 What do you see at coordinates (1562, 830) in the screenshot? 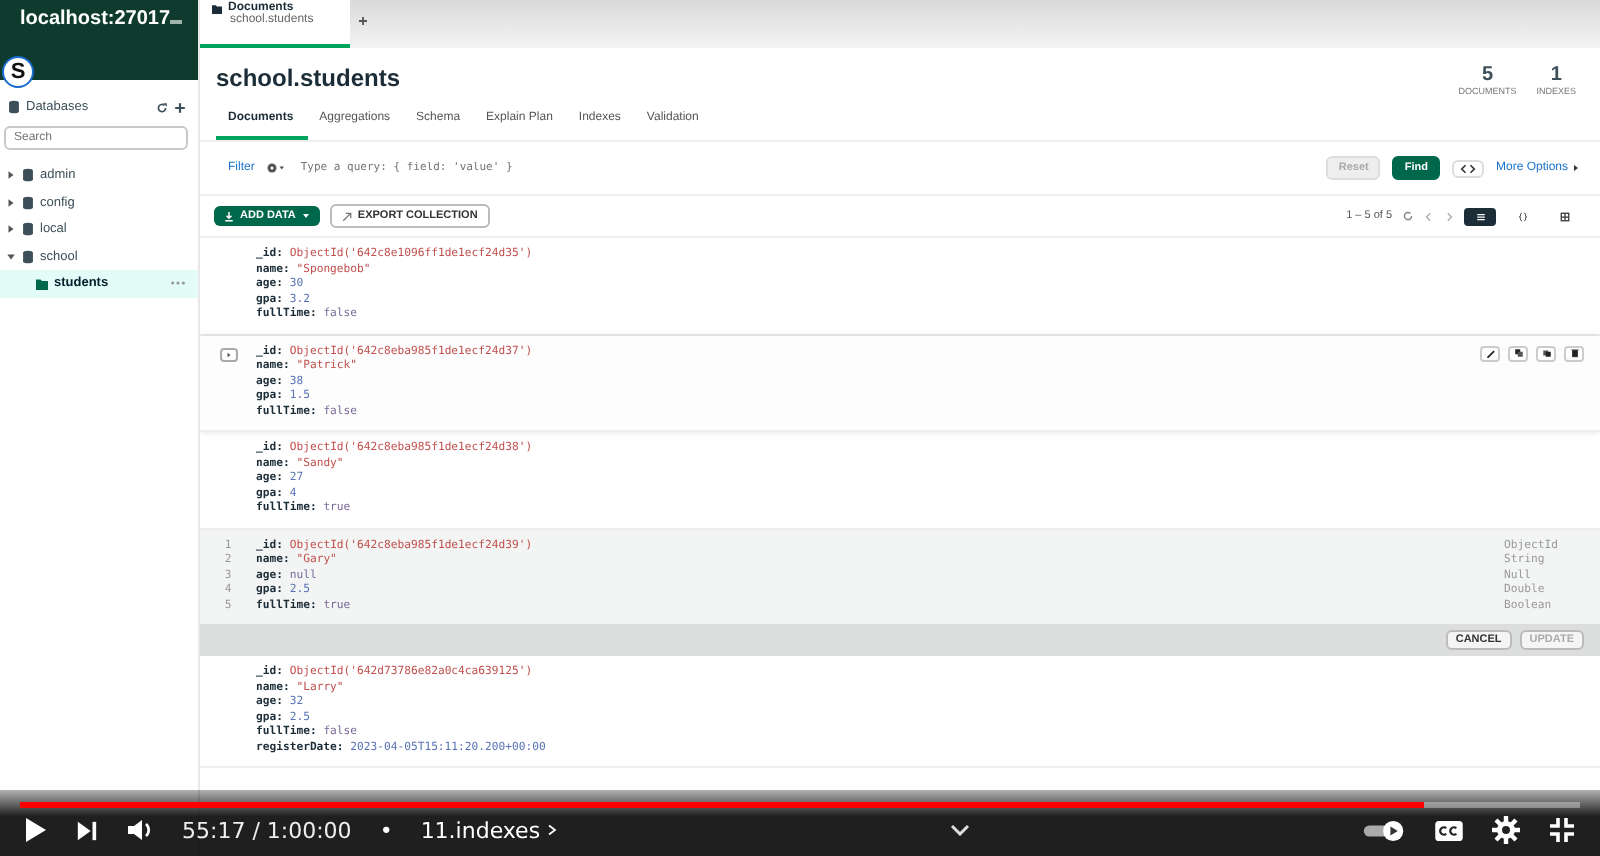
I see `exit-fullscreen-icon` at bounding box center [1562, 830].